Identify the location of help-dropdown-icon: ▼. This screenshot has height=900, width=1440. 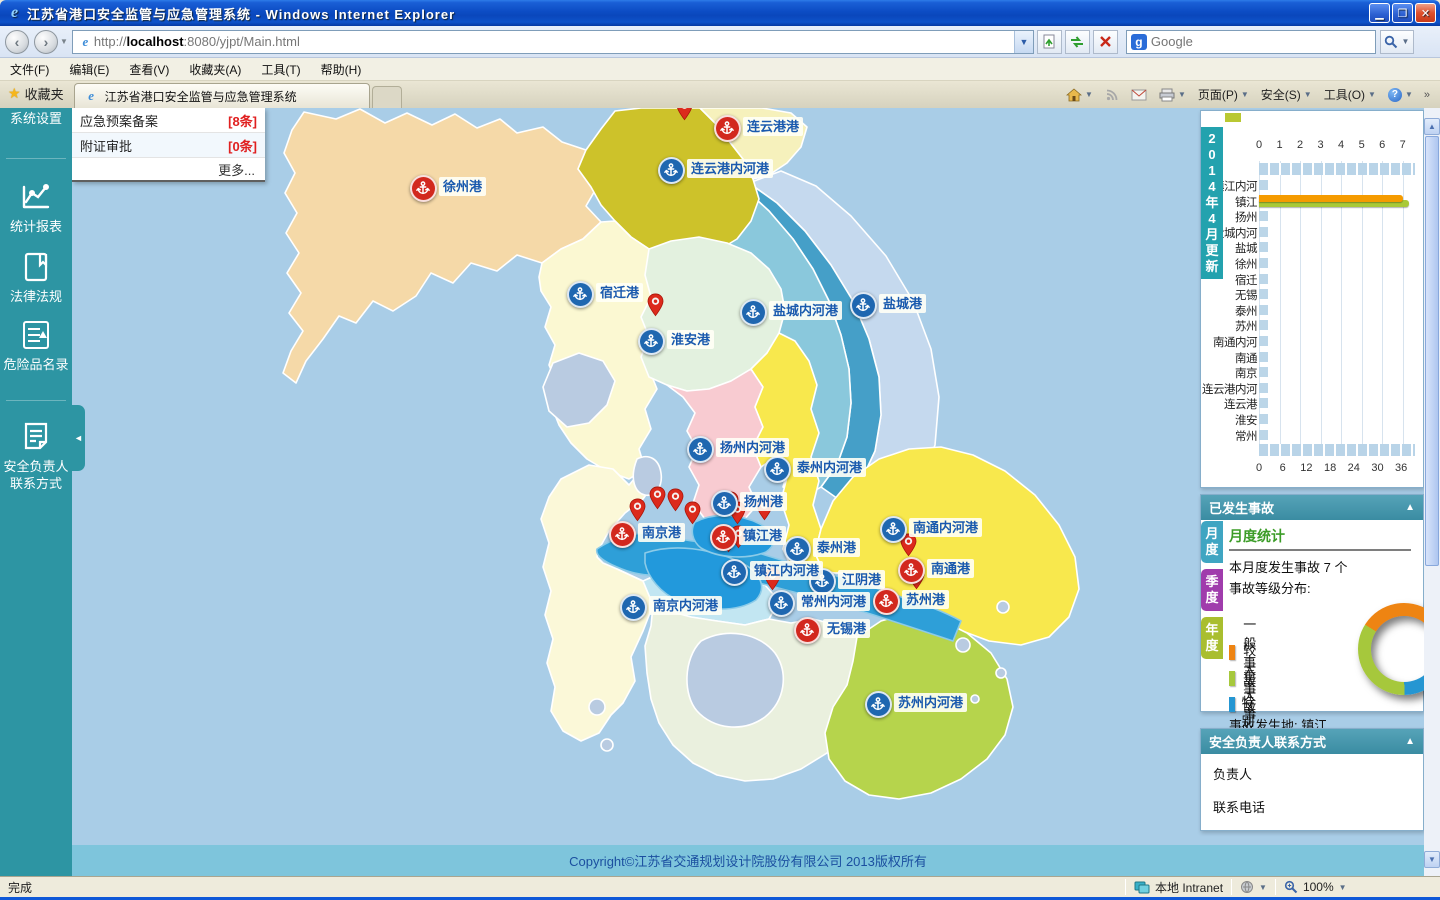
(1409, 94).